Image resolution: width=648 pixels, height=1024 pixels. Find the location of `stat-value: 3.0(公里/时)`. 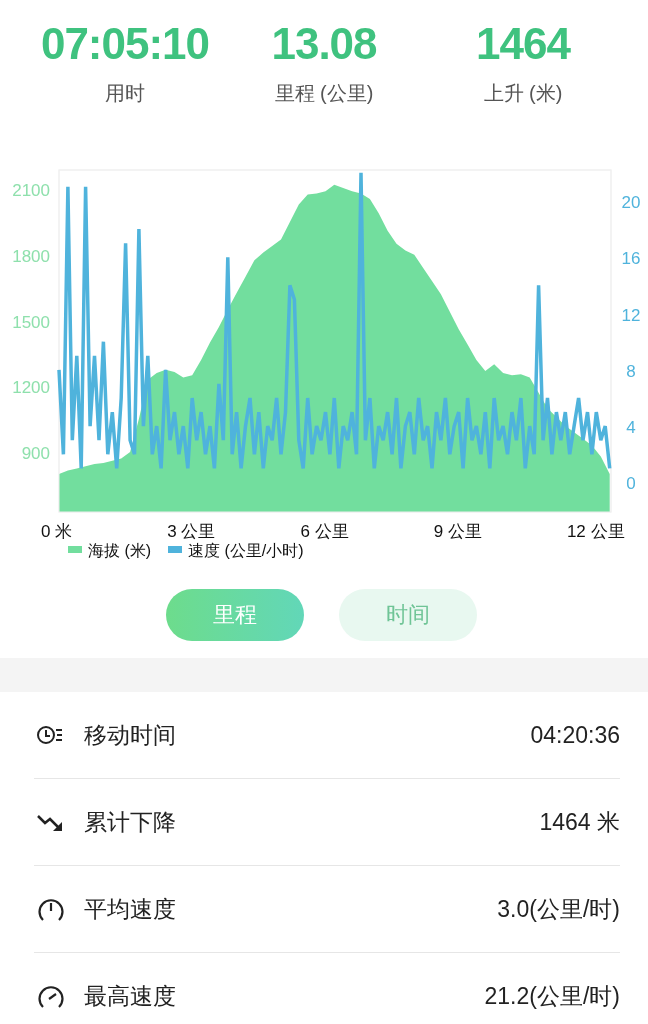

stat-value: 3.0(公里/时) is located at coordinates (558, 909).